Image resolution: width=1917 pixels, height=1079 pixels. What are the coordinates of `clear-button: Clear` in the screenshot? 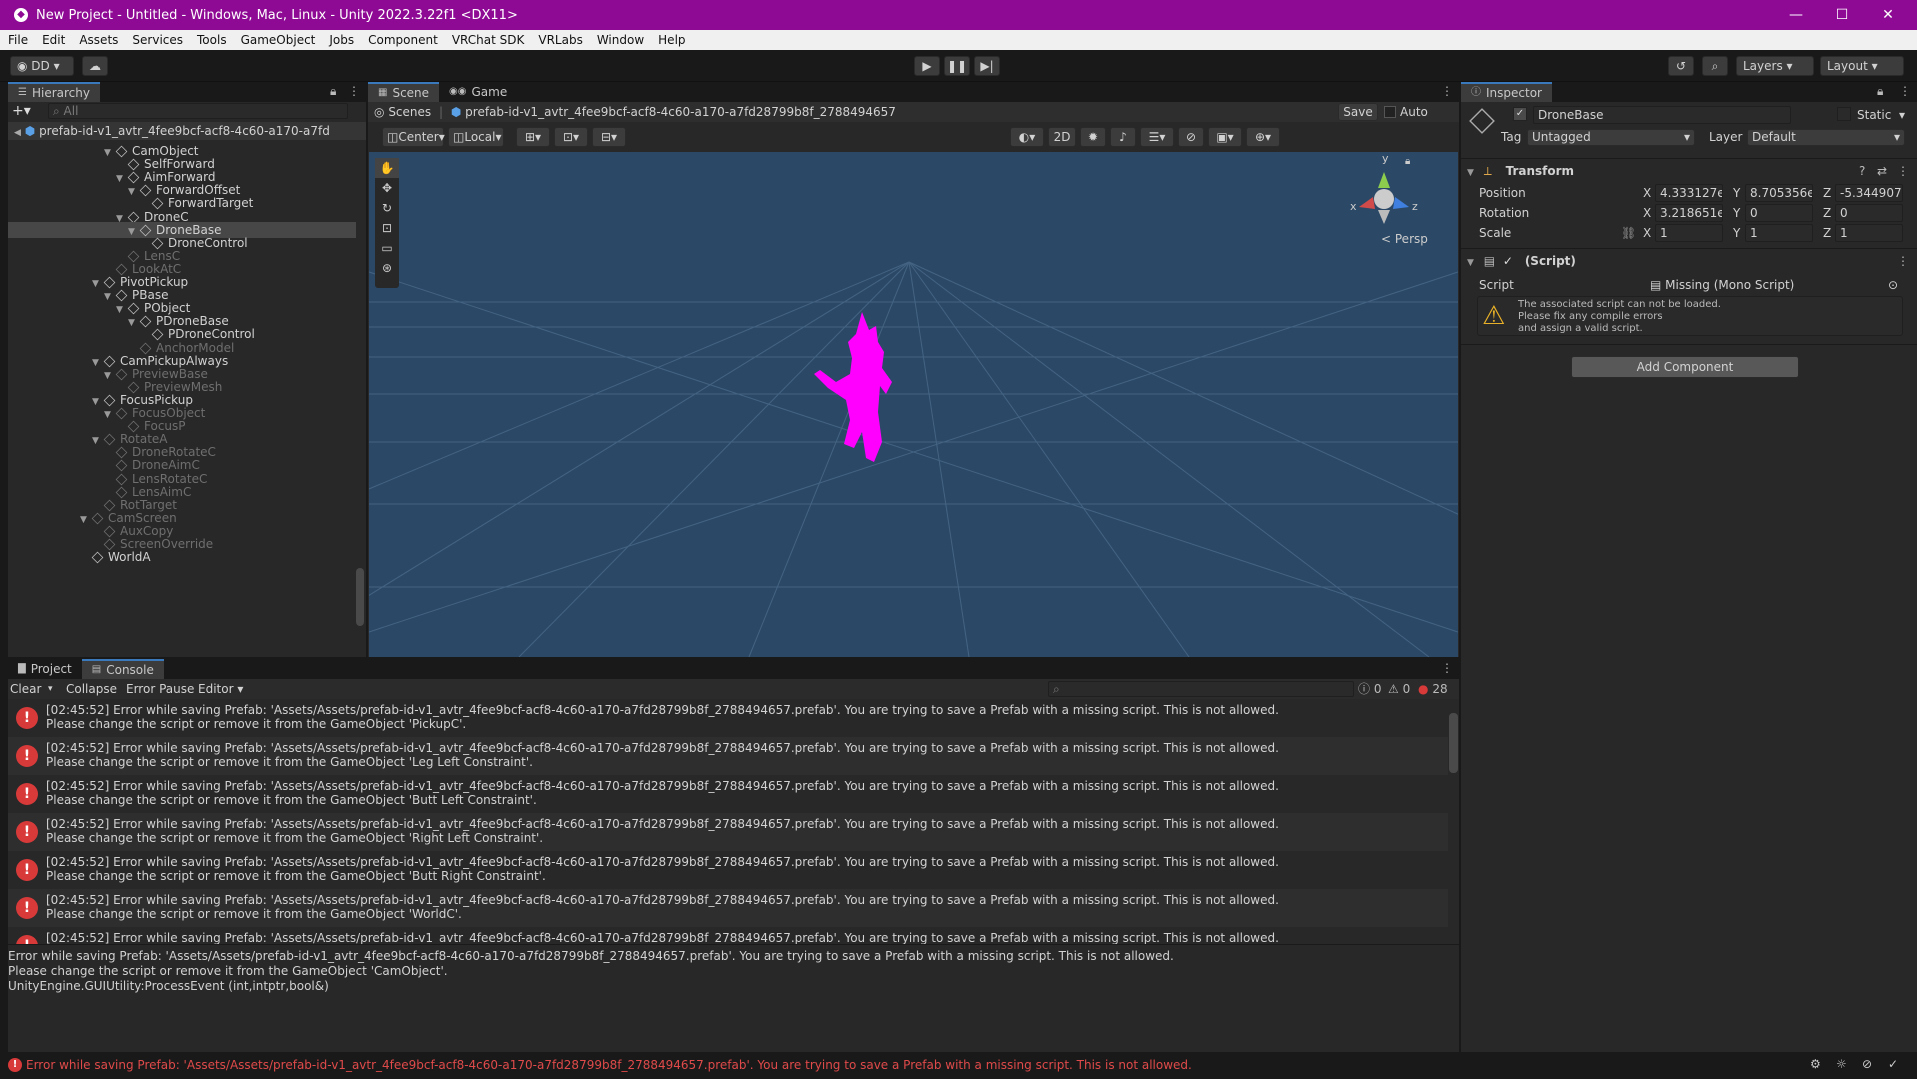 It's located at (25, 689).